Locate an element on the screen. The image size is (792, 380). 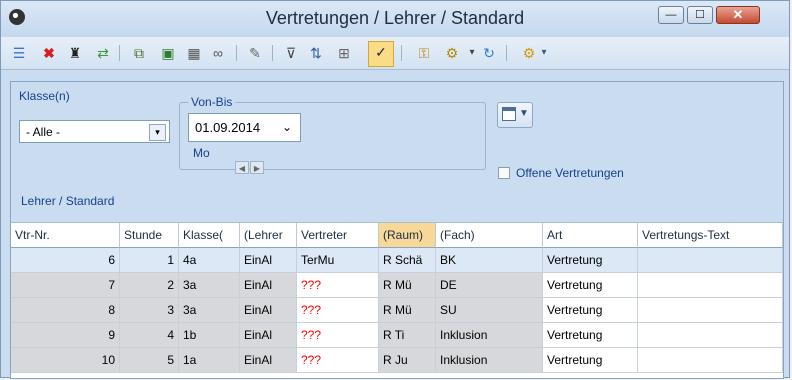
lock-icon: ⚿ is located at coordinates (424, 53).